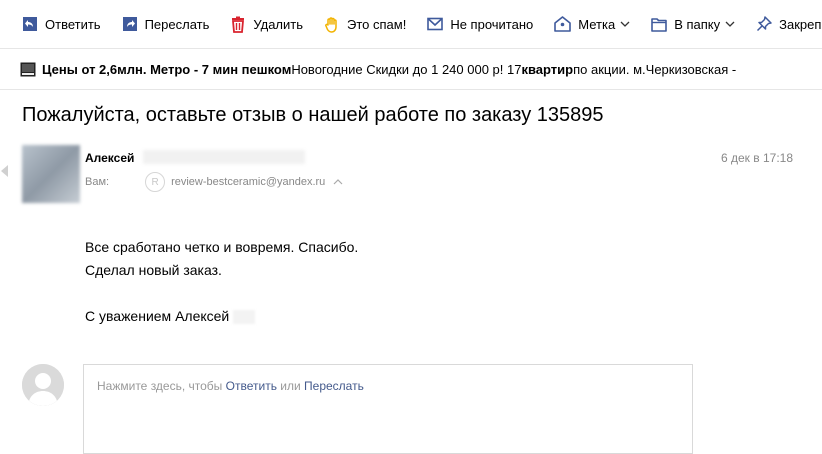 The image size is (822, 454). Describe the element at coordinates (406, 69) in the screenshot. I see `ad-text: Новогодние Скидки до 1 240 000 р! 17` at that location.